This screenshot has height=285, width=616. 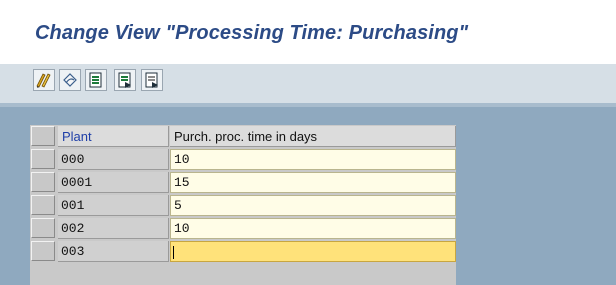 I want to click on display-change-button, so click(x=44, y=80).